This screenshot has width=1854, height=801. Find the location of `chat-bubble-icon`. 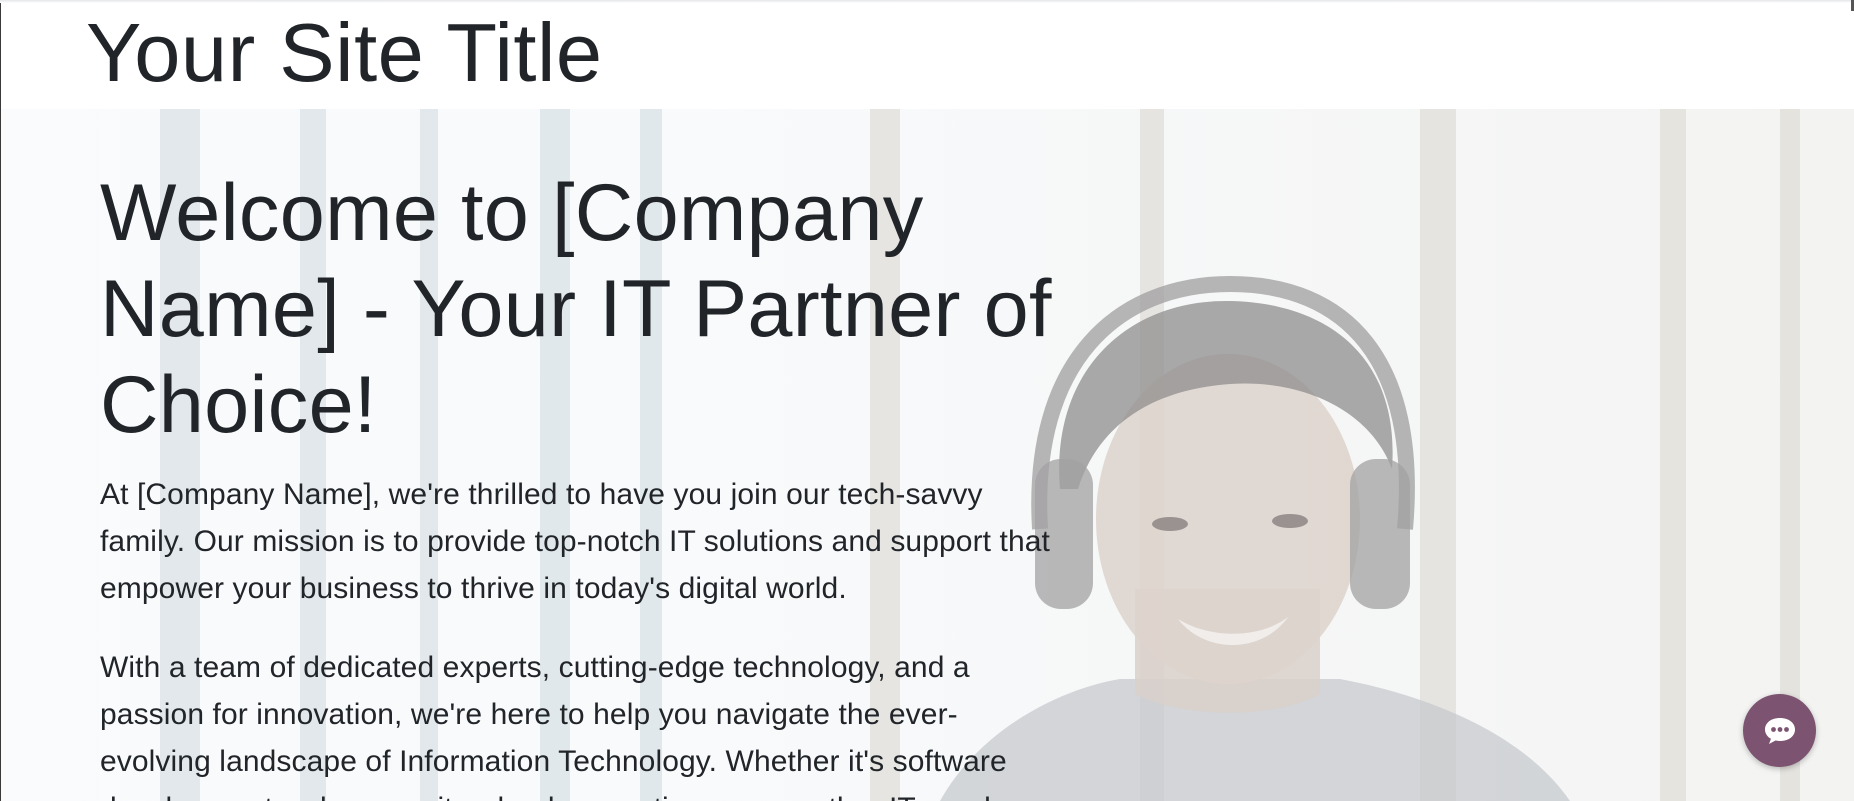

chat-bubble-icon is located at coordinates (1779, 730).